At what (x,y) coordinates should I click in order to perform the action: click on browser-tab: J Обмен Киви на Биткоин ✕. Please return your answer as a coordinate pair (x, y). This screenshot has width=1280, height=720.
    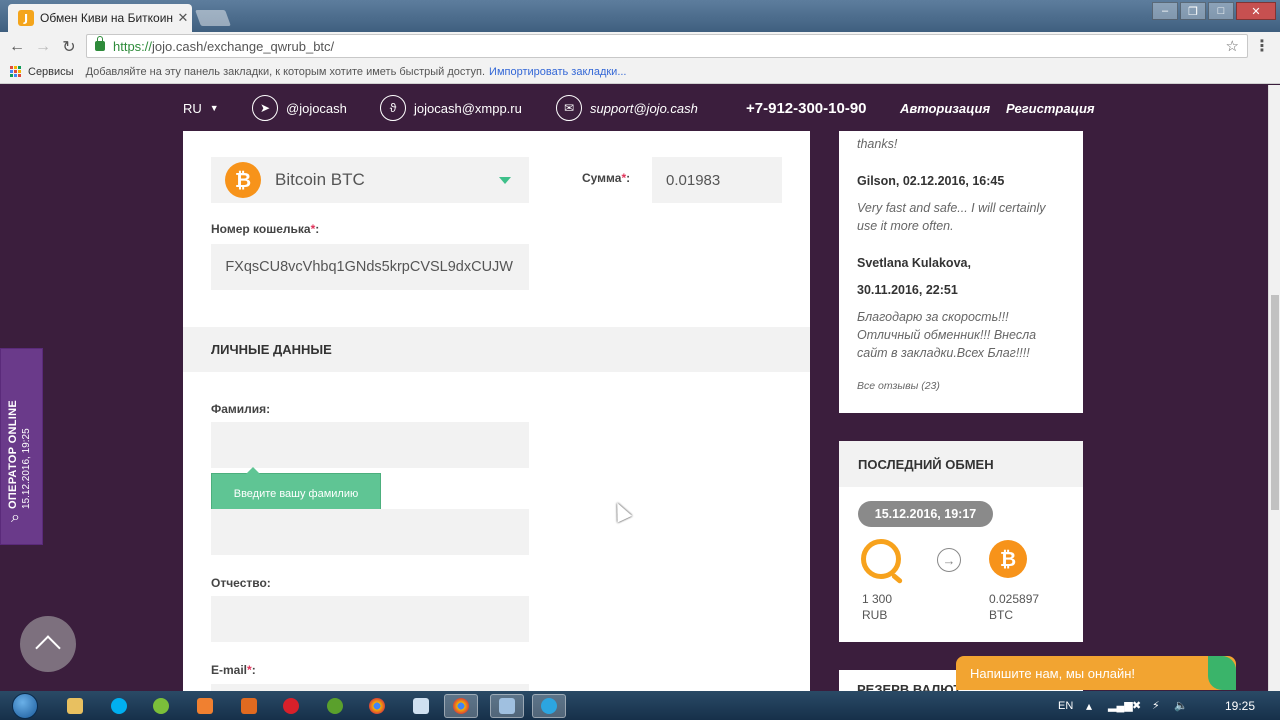
    Looking at the image, I should click on (100, 18).